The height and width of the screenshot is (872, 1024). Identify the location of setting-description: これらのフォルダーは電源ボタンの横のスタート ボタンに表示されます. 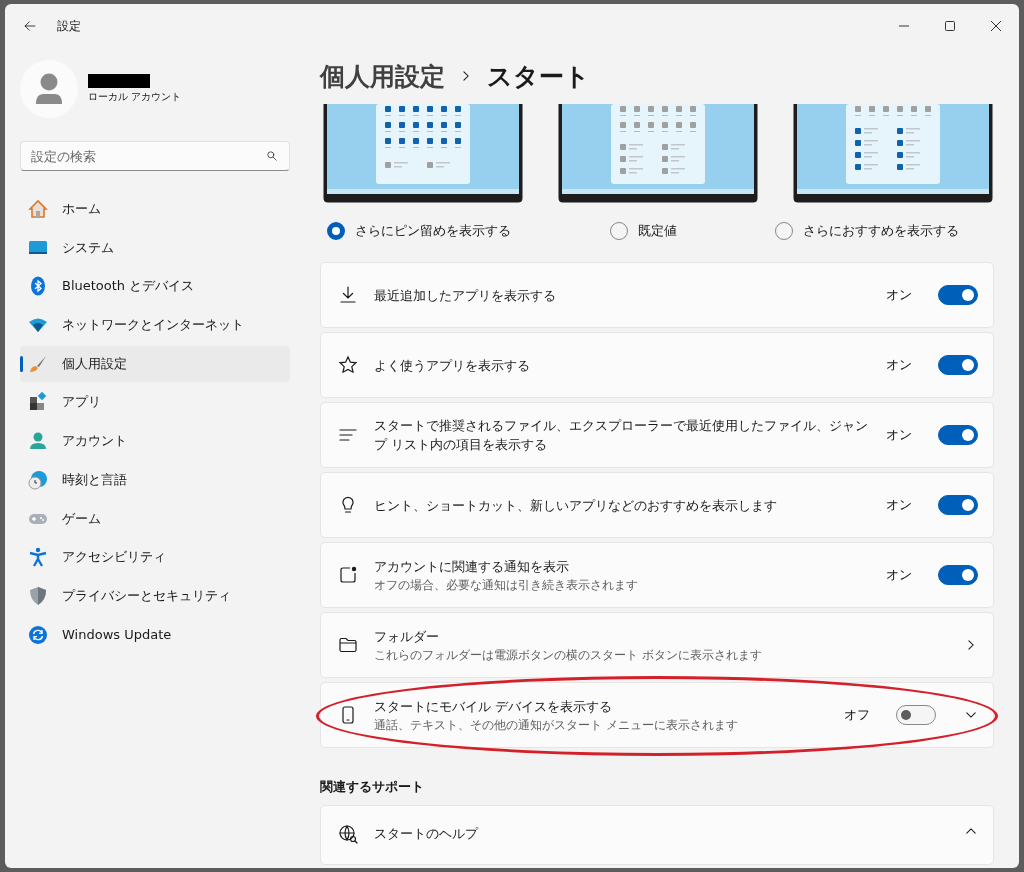
(568, 655).